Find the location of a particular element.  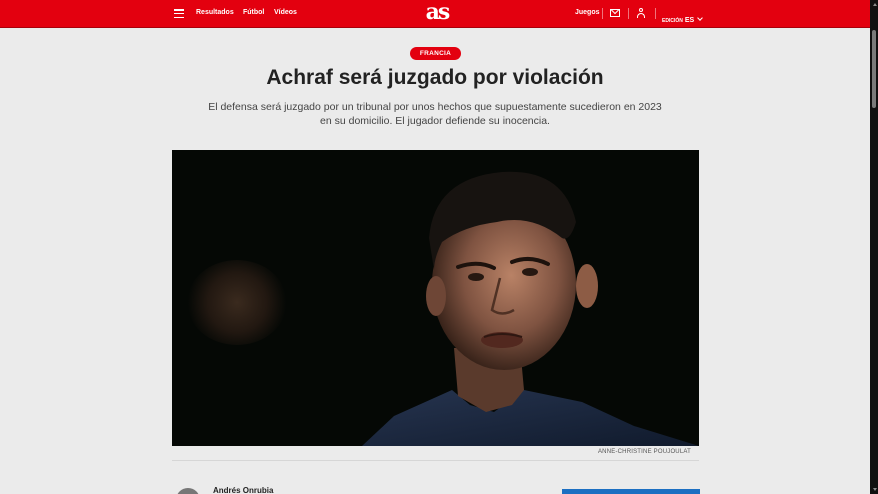

photo-bokeh is located at coordinates (237, 302).